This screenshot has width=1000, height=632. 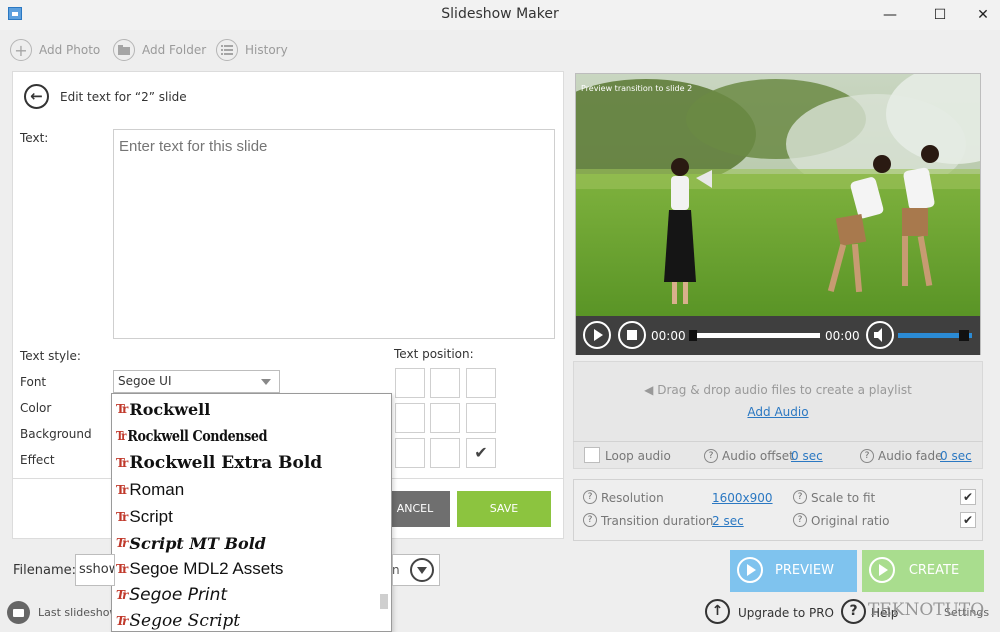 I want to click on stop-icon, so click(x=632, y=335).